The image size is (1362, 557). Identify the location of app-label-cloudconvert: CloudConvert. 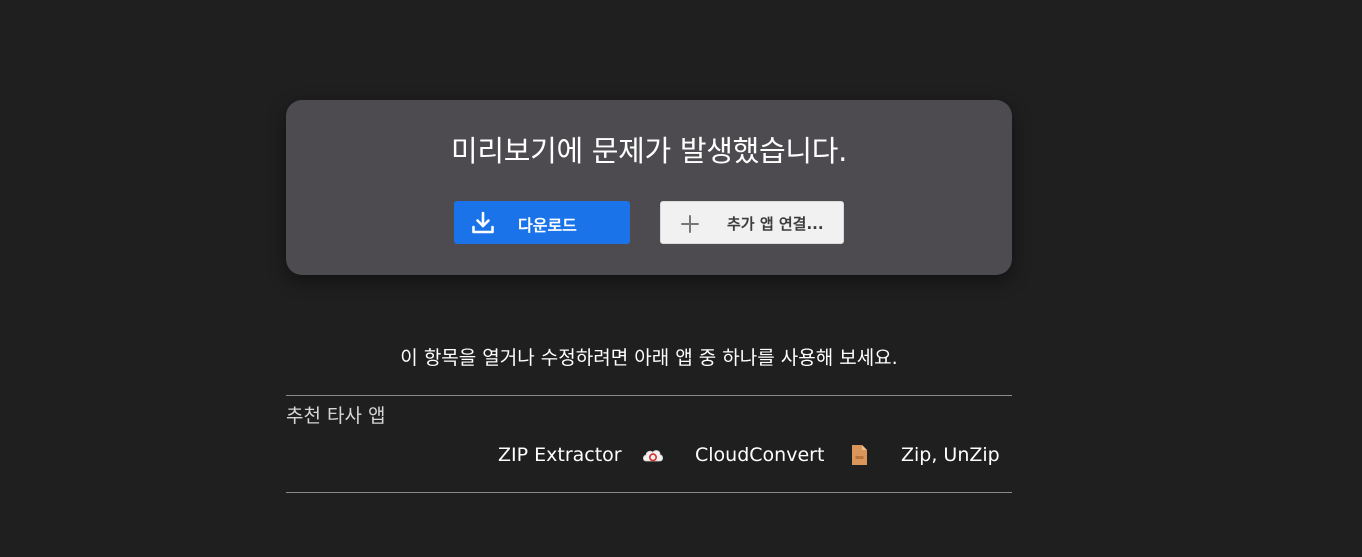
(760, 455).